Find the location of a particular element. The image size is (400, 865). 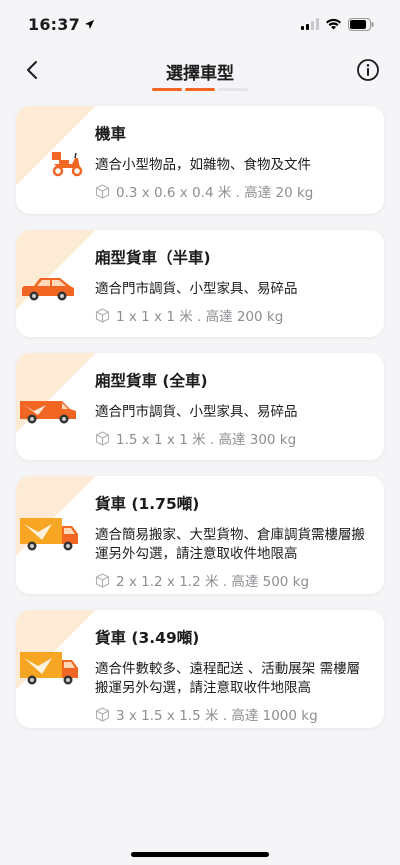

truck-icon is located at coordinates (49, 534).